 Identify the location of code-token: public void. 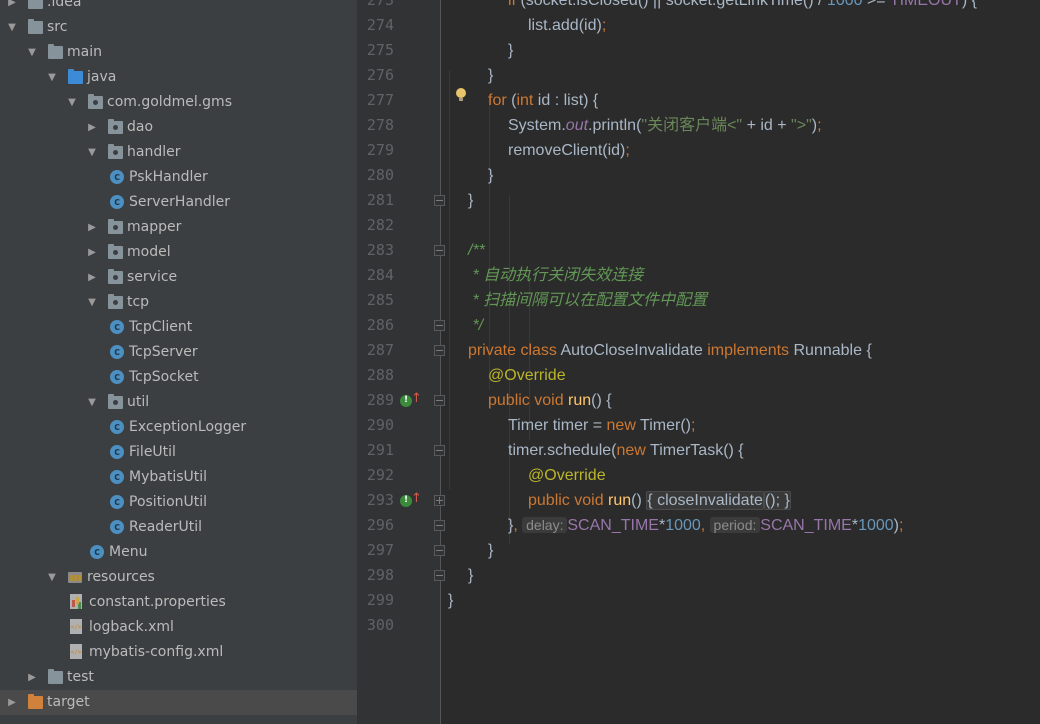
(568, 500).